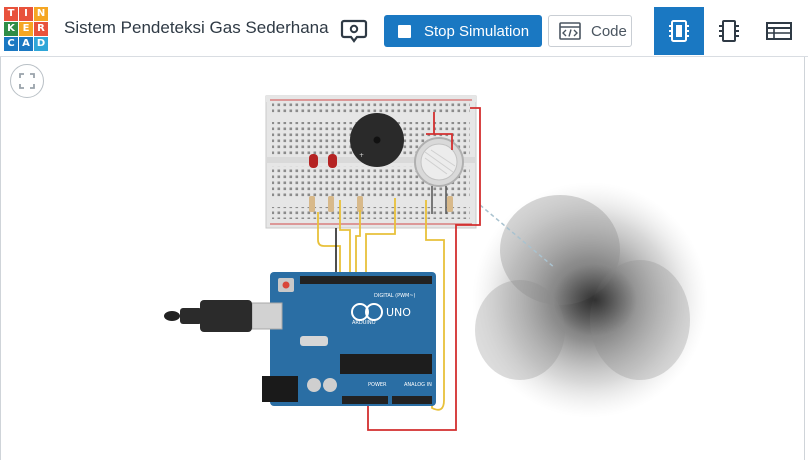 This screenshot has width=808, height=460. Describe the element at coordinates (477, 31) in the screenshot. I see `stop-simulation-label: Stop Simulation` at that location.